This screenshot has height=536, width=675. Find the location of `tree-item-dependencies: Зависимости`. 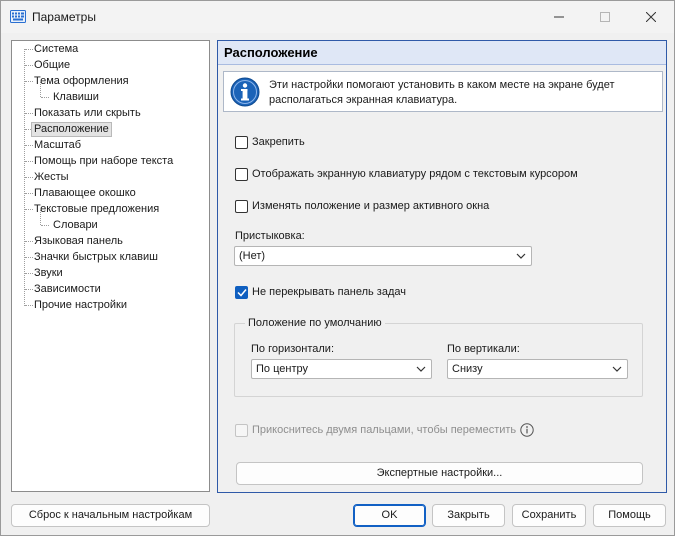

tree-item-dependencies: Зависимости is located at coordinates (67, 289).